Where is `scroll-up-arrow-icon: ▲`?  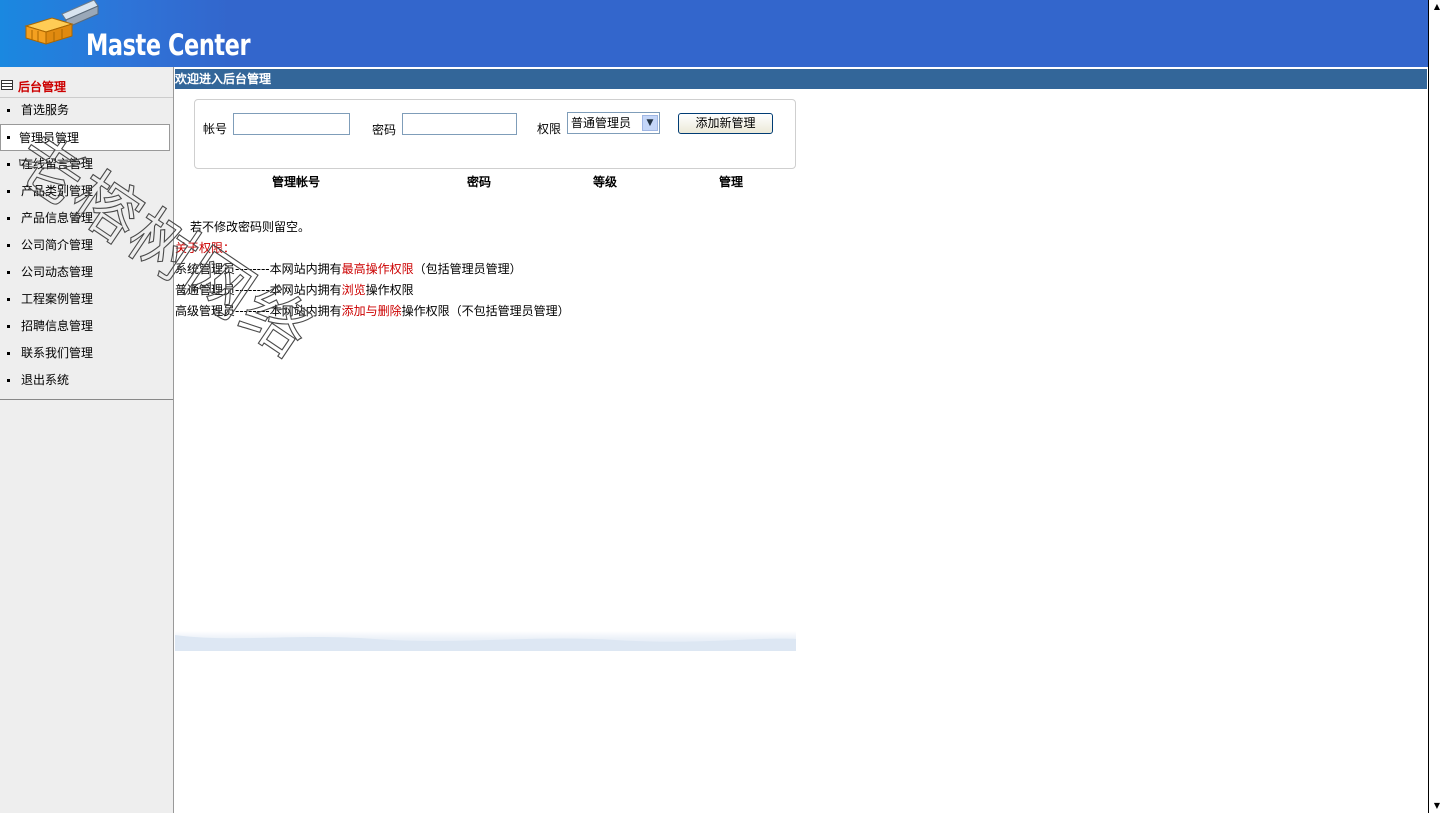 scroll-up-arrow-icon: ▲ is located at coordinates (1437, 7).